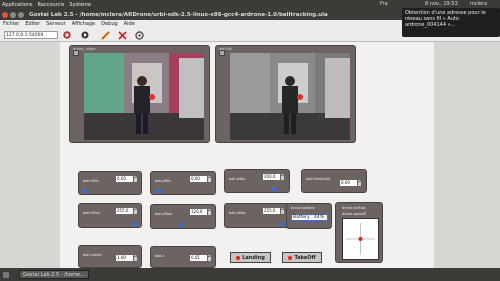 This screenshot has height=281, width=500. What do you see at coordinates (21, 14) in the screenshot?
I see `maximize-icon` at bounding box center [21, 14].